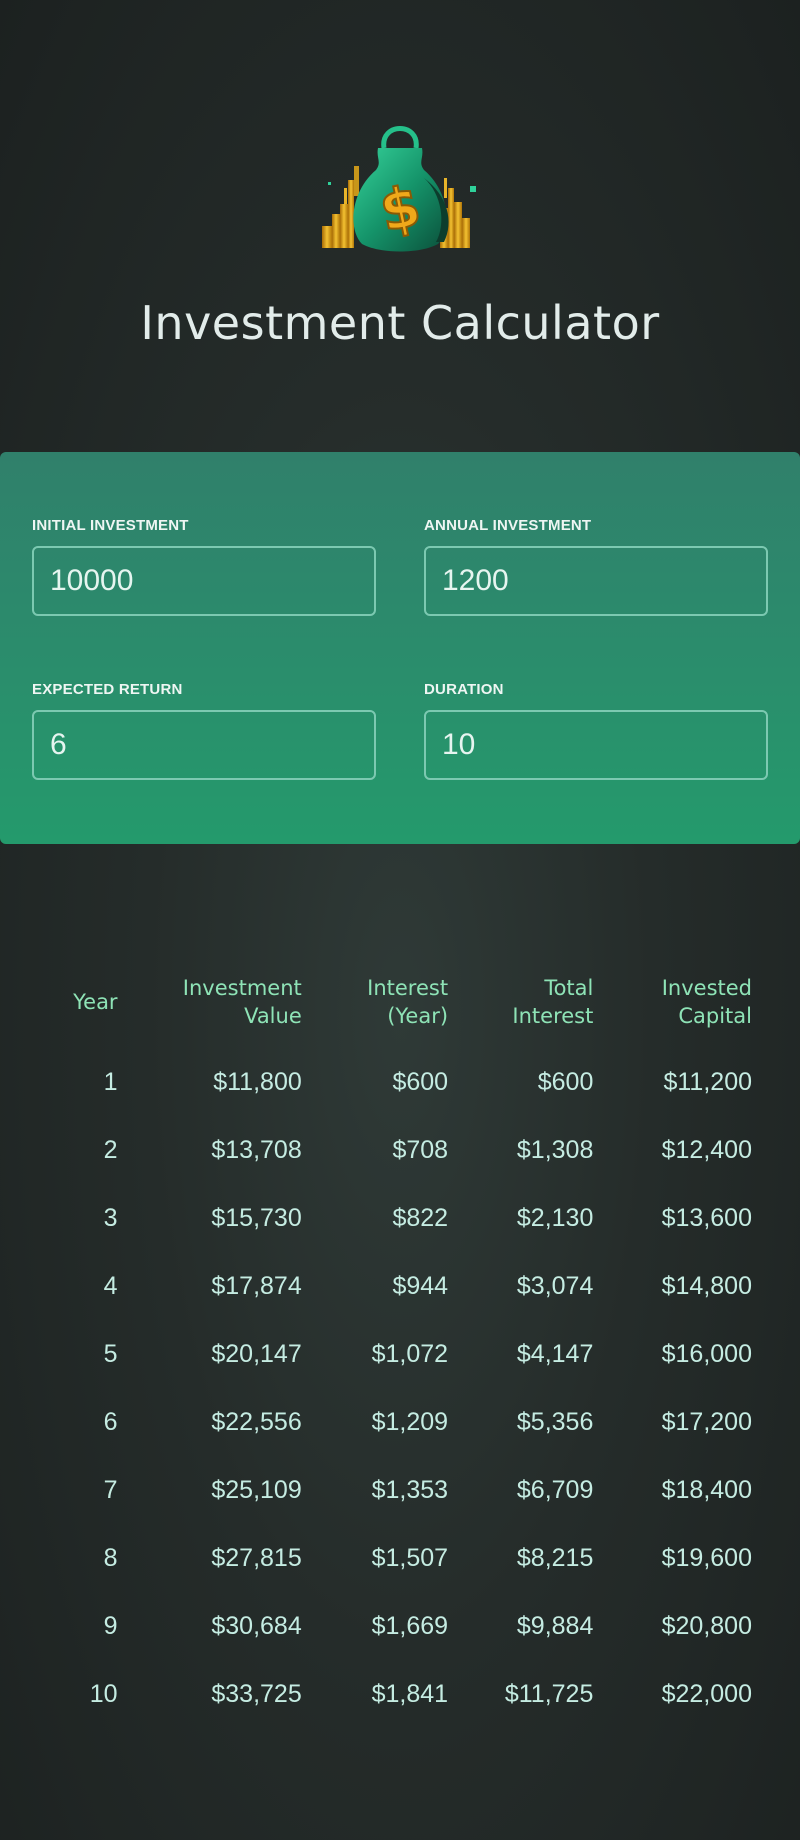 The image size is (800, 1840). What do you see at coordinates (110, 1489) in the screenshot?
I see `cell-year: 7` at bounding box center [110, 1489].